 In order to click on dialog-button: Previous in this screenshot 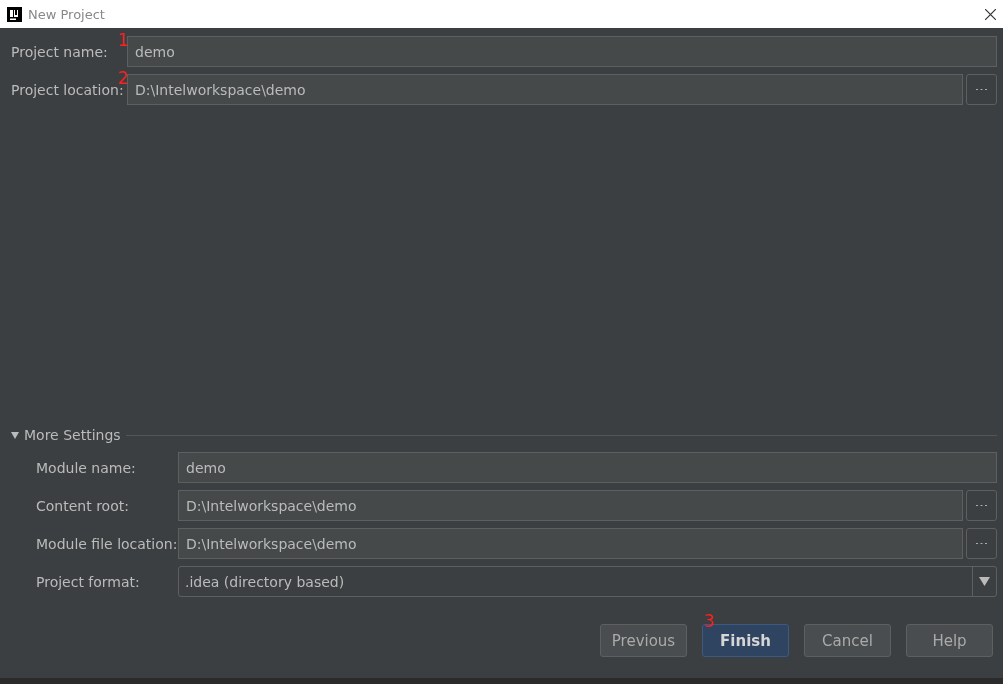, I will do `click(643, 640)`.